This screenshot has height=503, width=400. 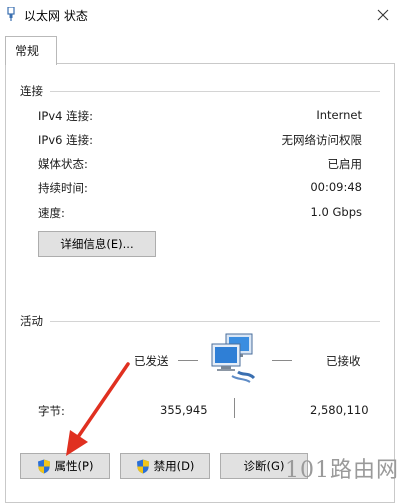 What do you see at coordinates (174, 466) in the screenshot?
I see `disable-button-label: 禁用(D)` at bounding box center [174, 466].